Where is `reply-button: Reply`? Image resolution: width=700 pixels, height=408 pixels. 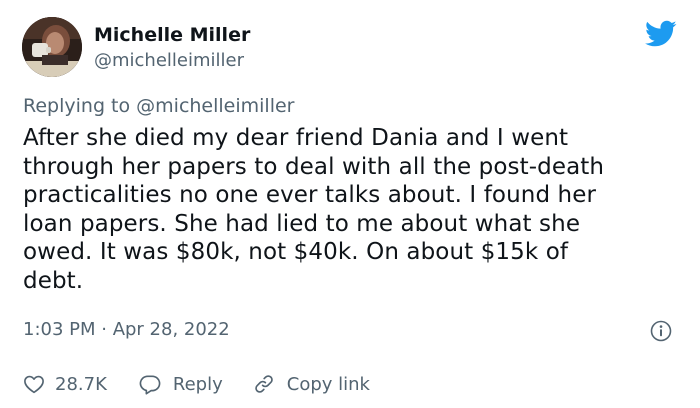
reply-button: Reply is located at coordinates (181, 384).